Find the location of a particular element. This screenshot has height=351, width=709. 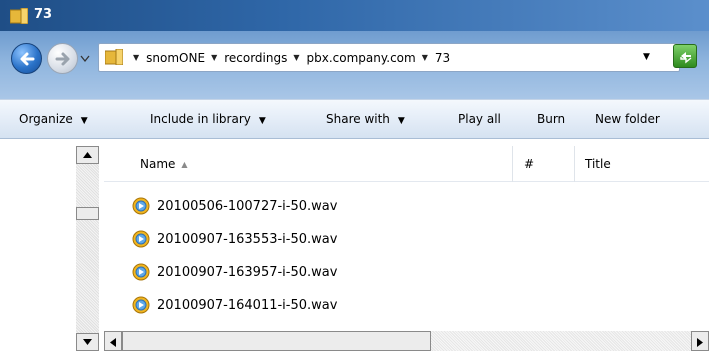

column-header-name-label: Name is located at coordinates (158, 164).